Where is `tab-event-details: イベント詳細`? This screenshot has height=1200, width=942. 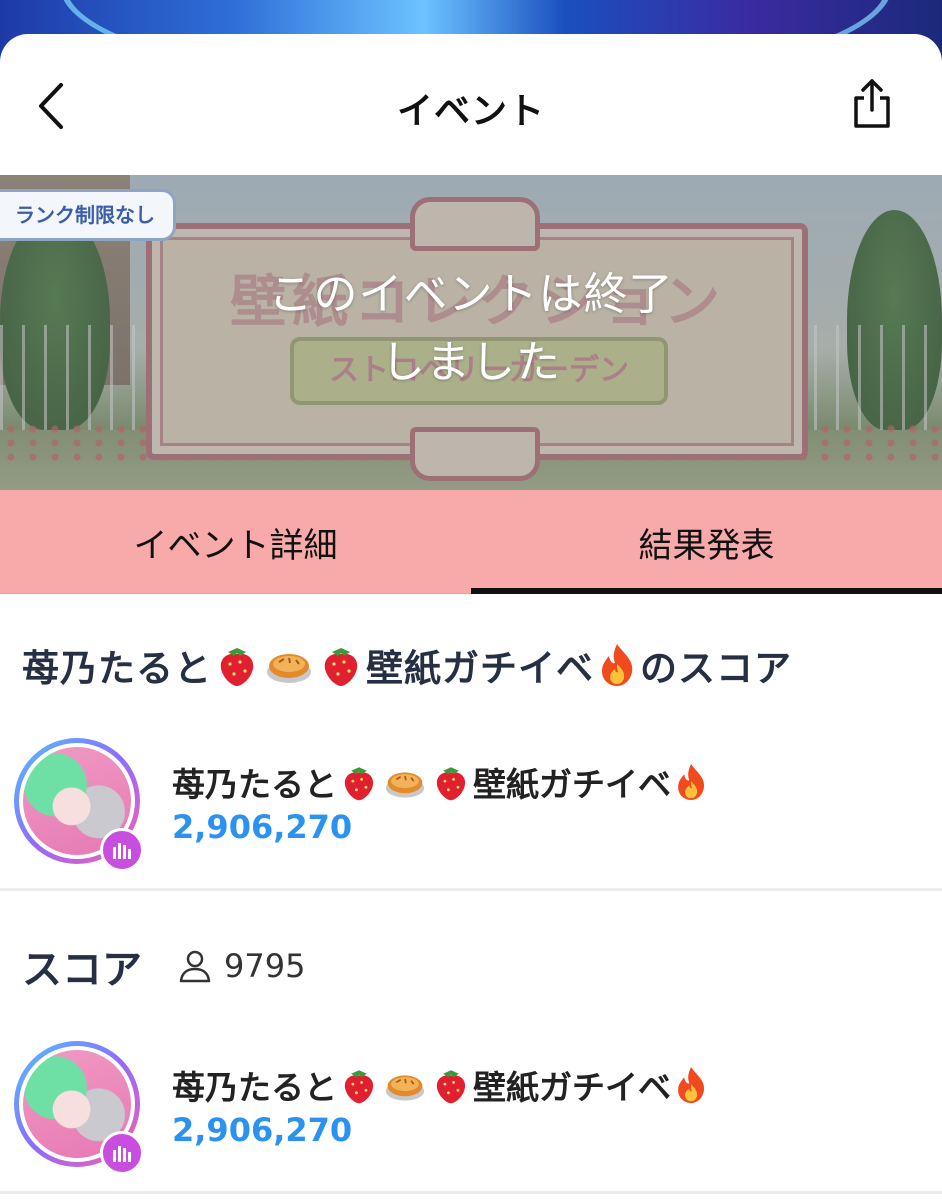 tab-event-details: イベント詳細 is located at coordinates (235, 542).